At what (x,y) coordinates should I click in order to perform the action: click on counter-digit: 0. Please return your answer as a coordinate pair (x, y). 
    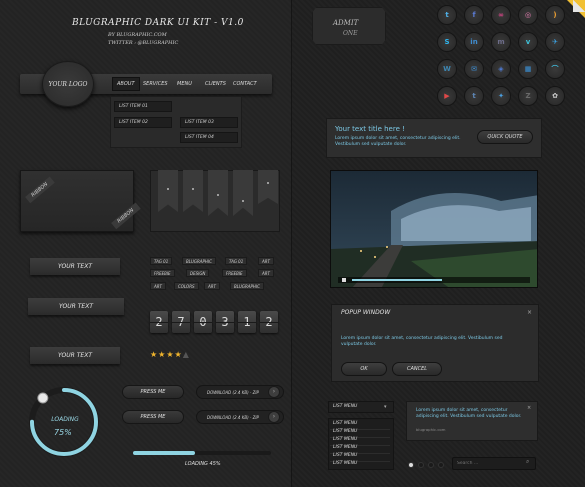
    Looking at the image, I should click on (203, 322).